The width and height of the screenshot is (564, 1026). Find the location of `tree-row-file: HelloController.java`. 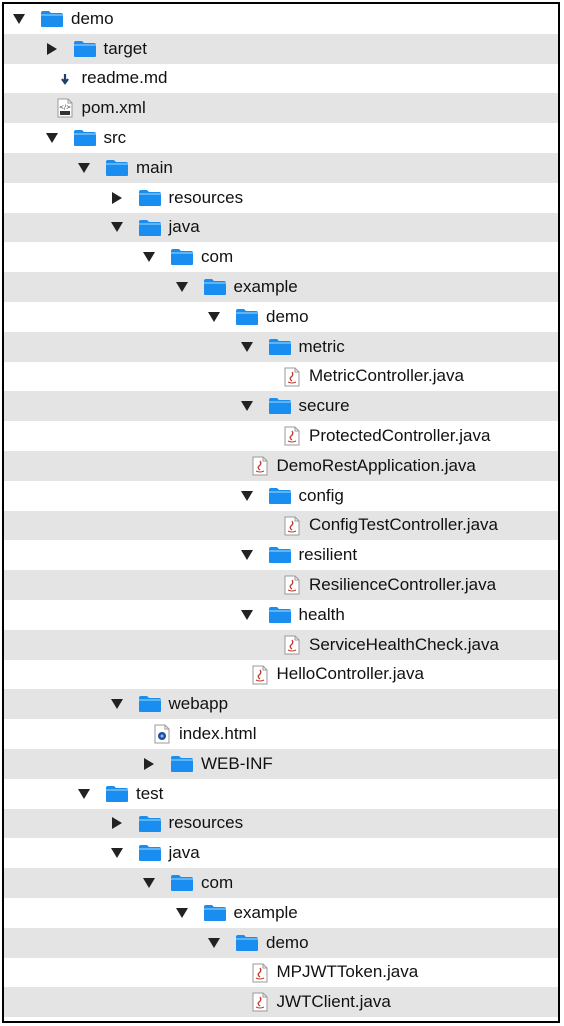

tree-row-file: HelloController.java is located at coordinates (281, 675).